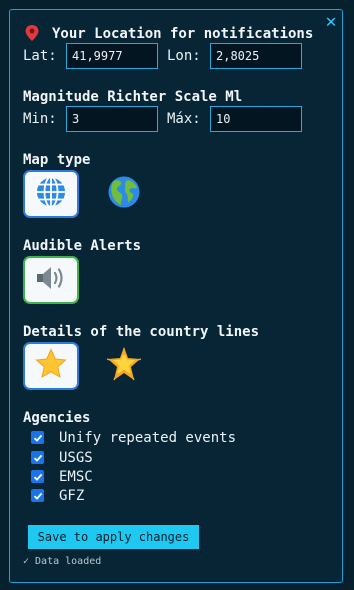 The height and width of the screenshot is (590, 354). I want to click on map-type-earth-button, so click(124, 194).